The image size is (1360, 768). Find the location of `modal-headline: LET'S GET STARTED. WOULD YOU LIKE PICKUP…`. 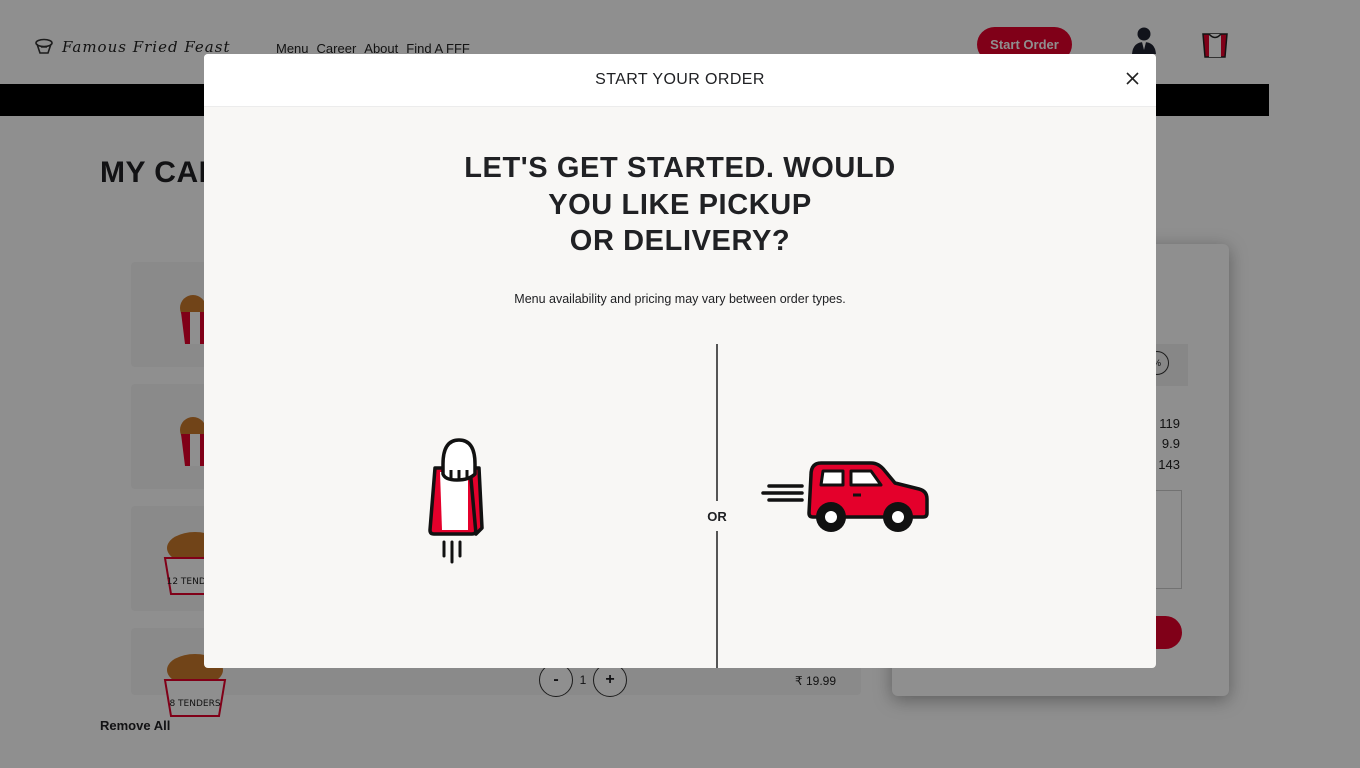

modal-headline: LET'S GET STARTED. WOULD YOU LIKE PICKUP… is located at coordinates (680, 205).